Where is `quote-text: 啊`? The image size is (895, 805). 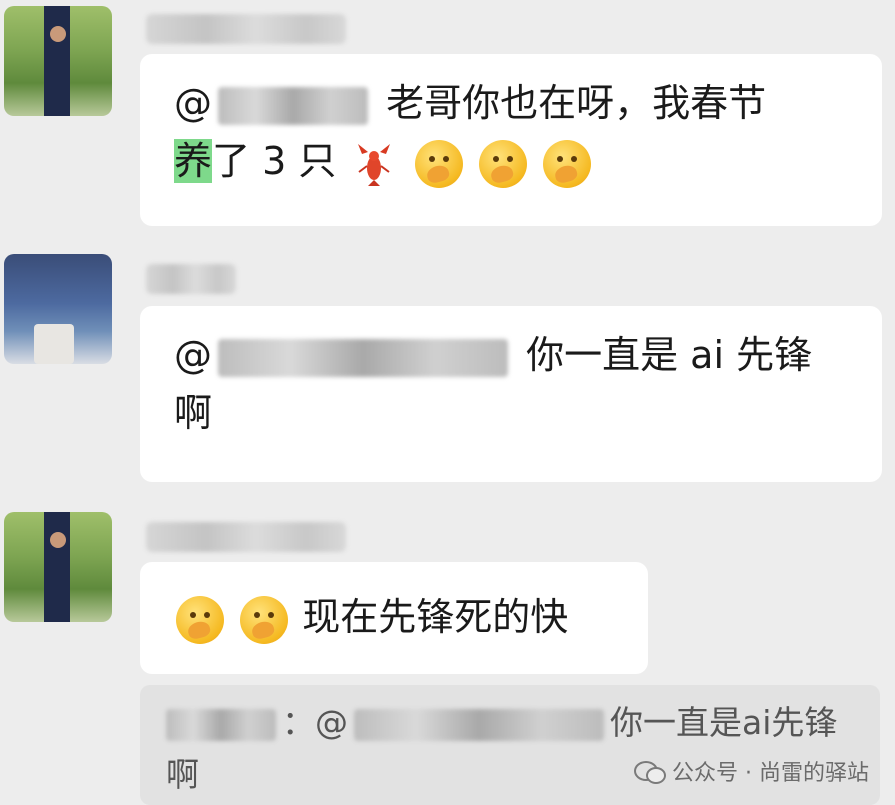
quote-text: 啊 is located at coordinates (182, 774).